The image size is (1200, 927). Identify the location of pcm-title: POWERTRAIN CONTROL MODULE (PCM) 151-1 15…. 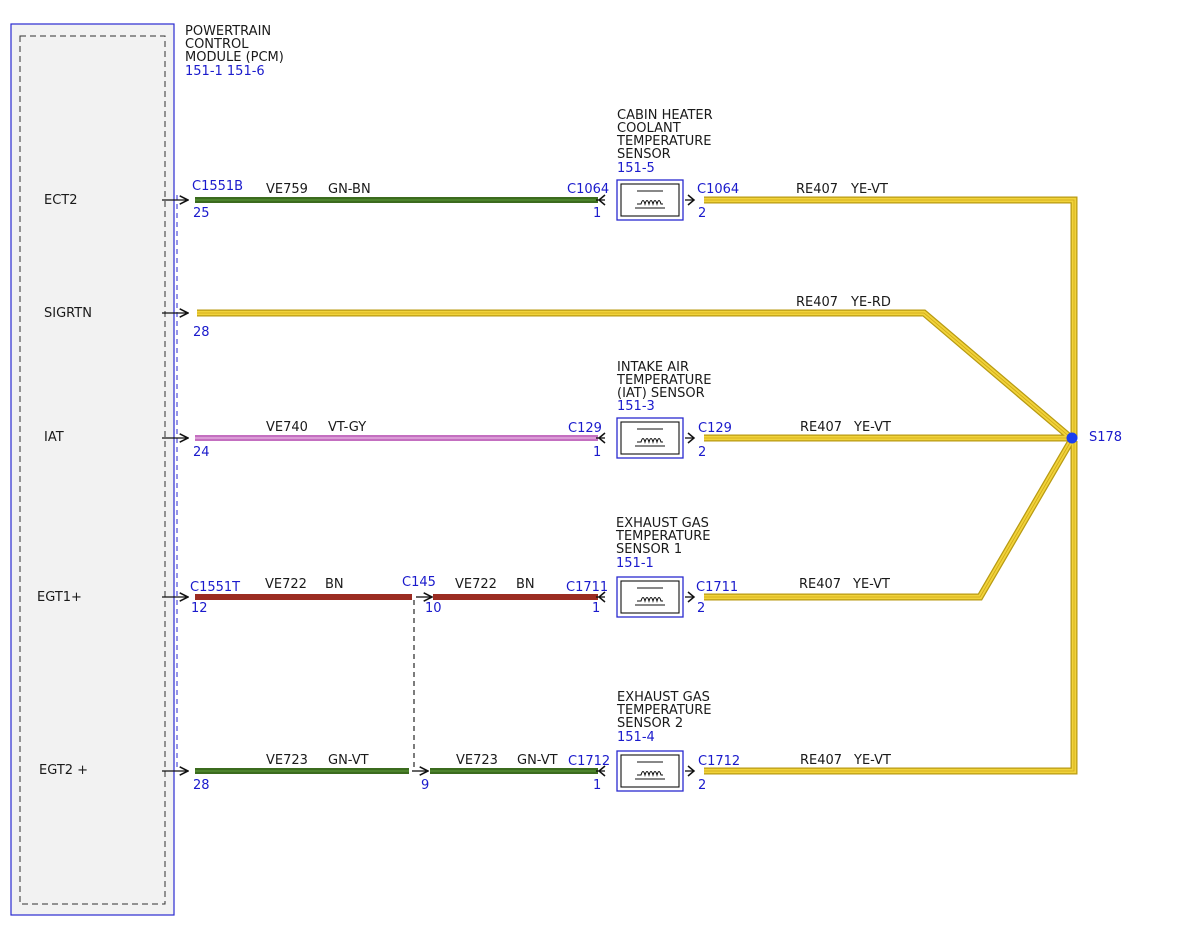
(234, 51).